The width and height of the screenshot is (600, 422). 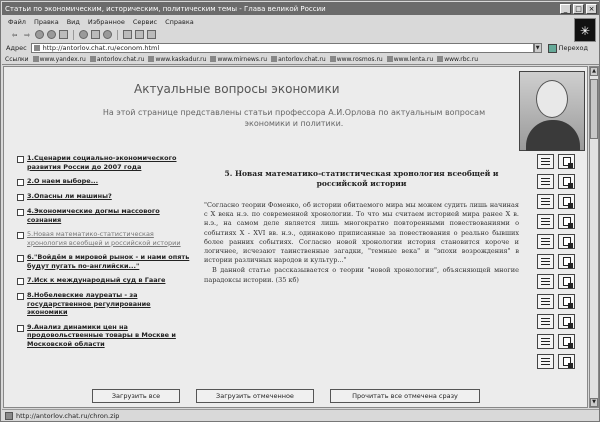 What do you see at coordinates (594, 71) in the screenshot?
I see `scroll-up-icon: ▲` at bounding box center [594, 71].